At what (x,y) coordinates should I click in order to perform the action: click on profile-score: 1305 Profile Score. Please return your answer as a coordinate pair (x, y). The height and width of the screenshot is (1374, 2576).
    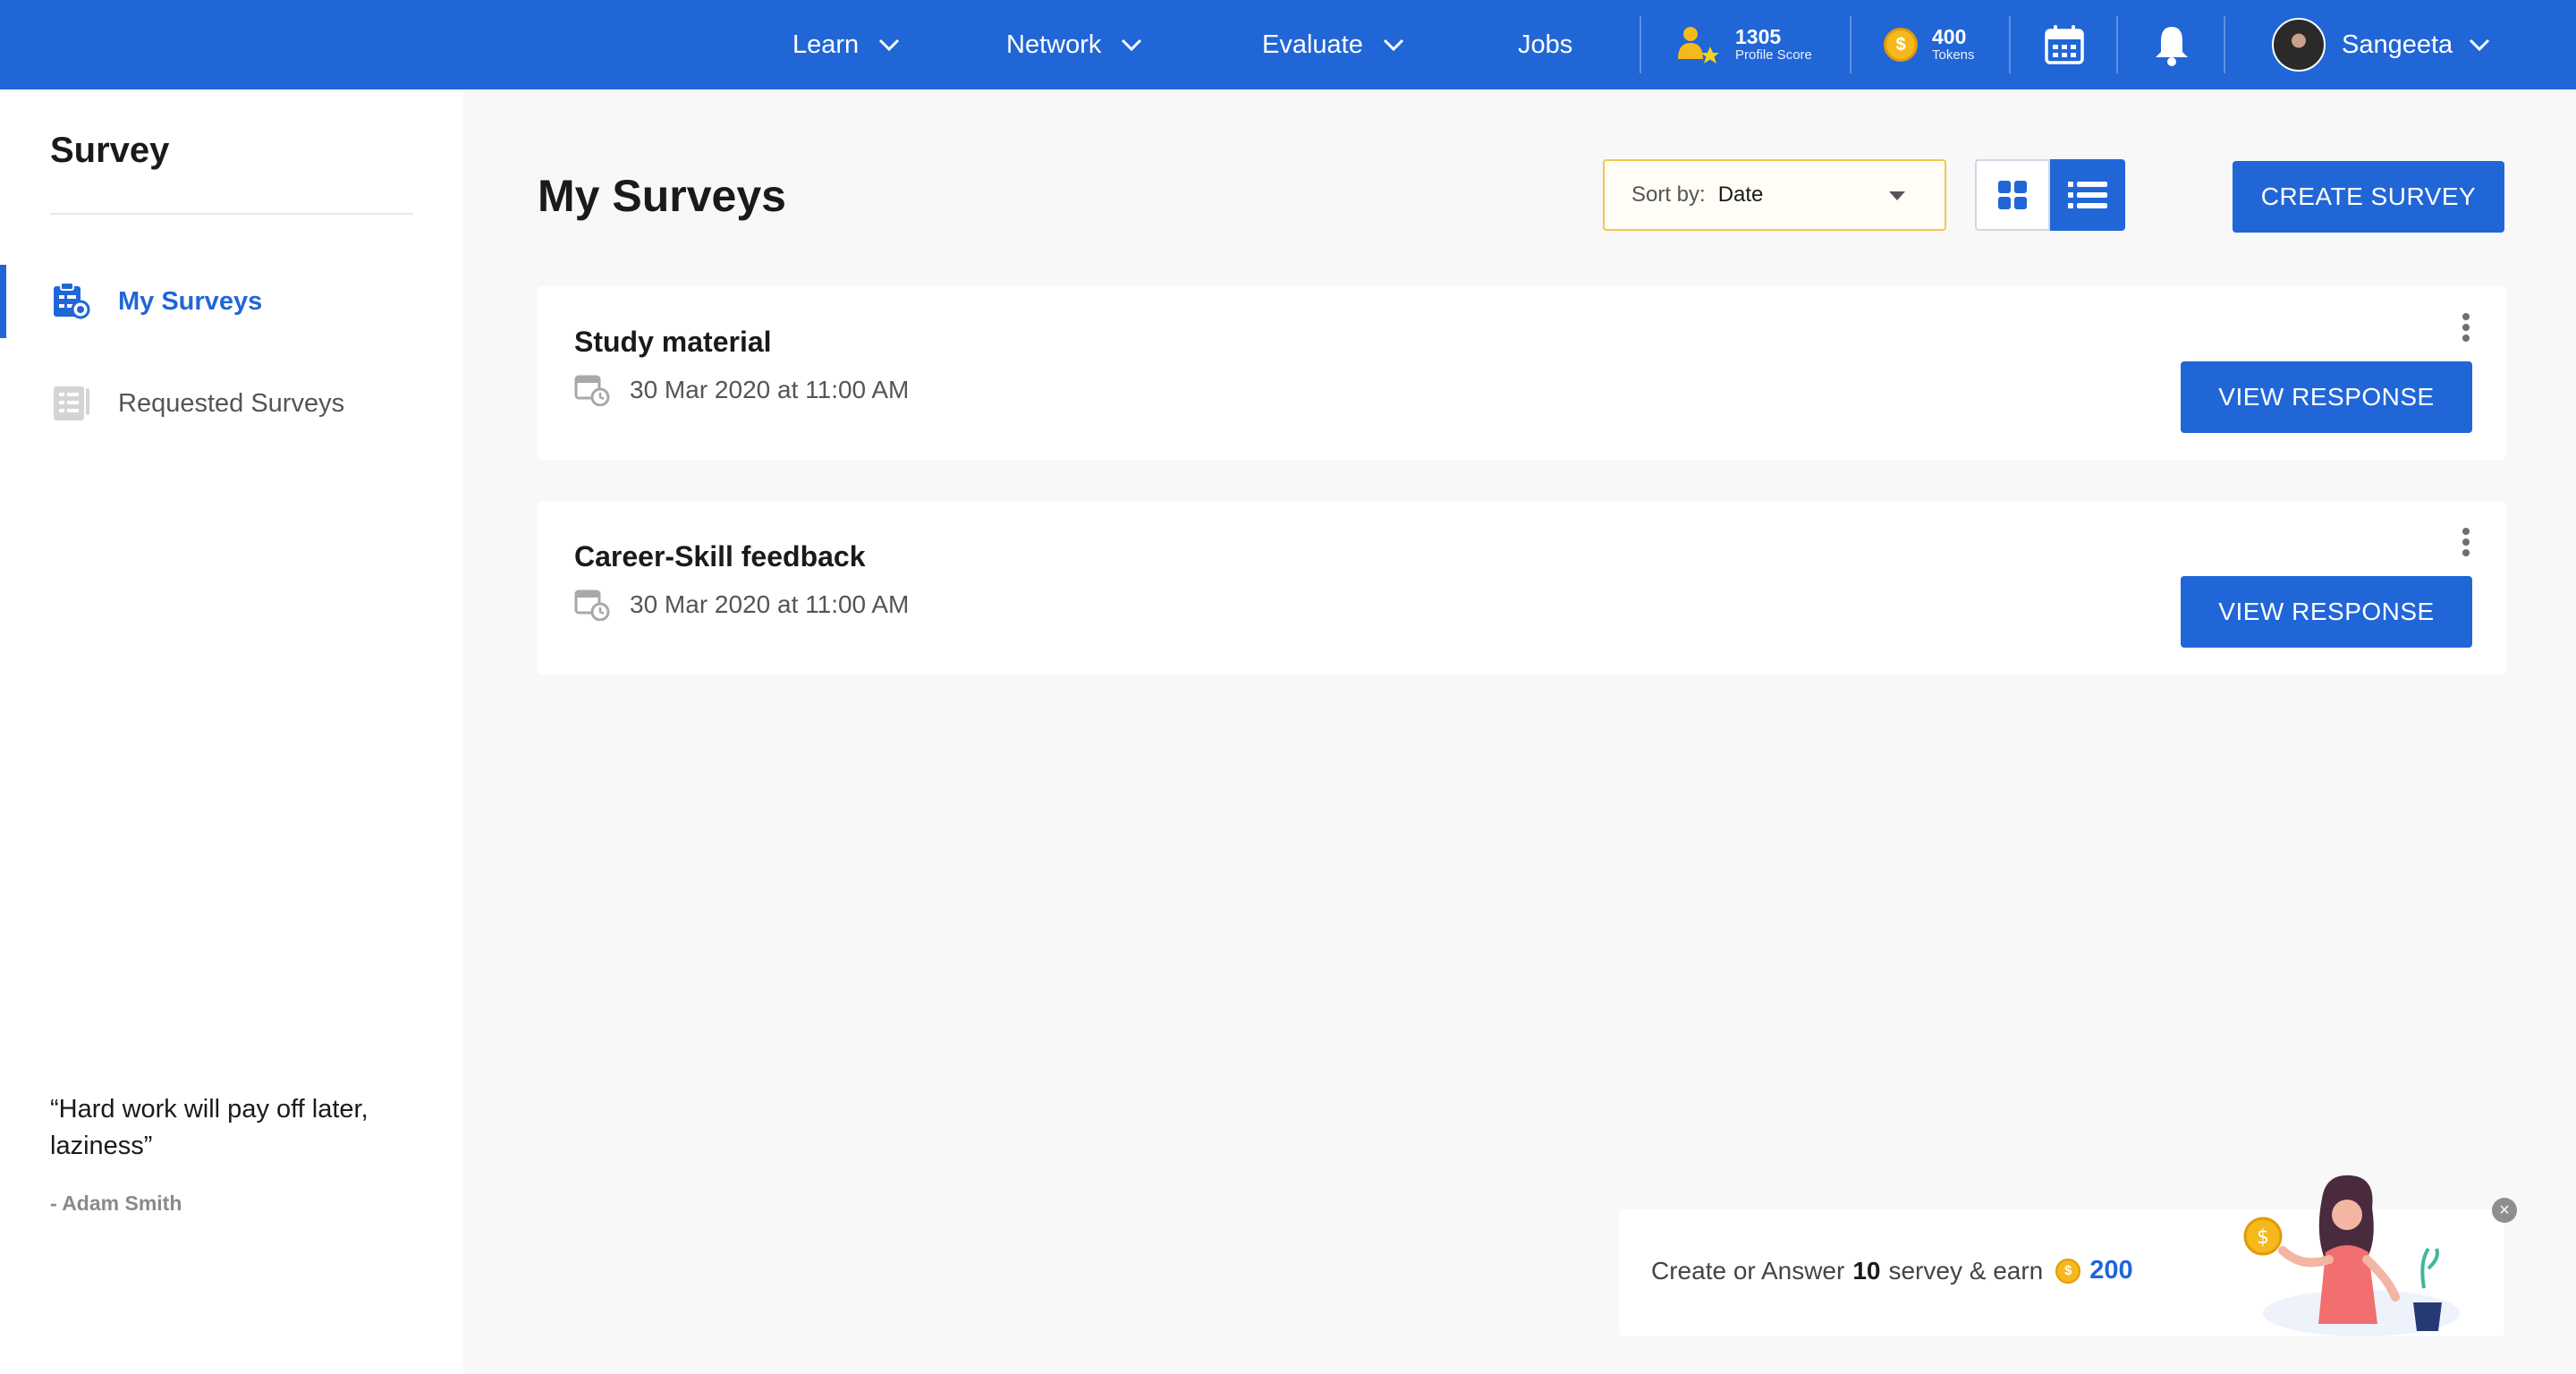
    Looking at the image, I should click on (1743, 44).